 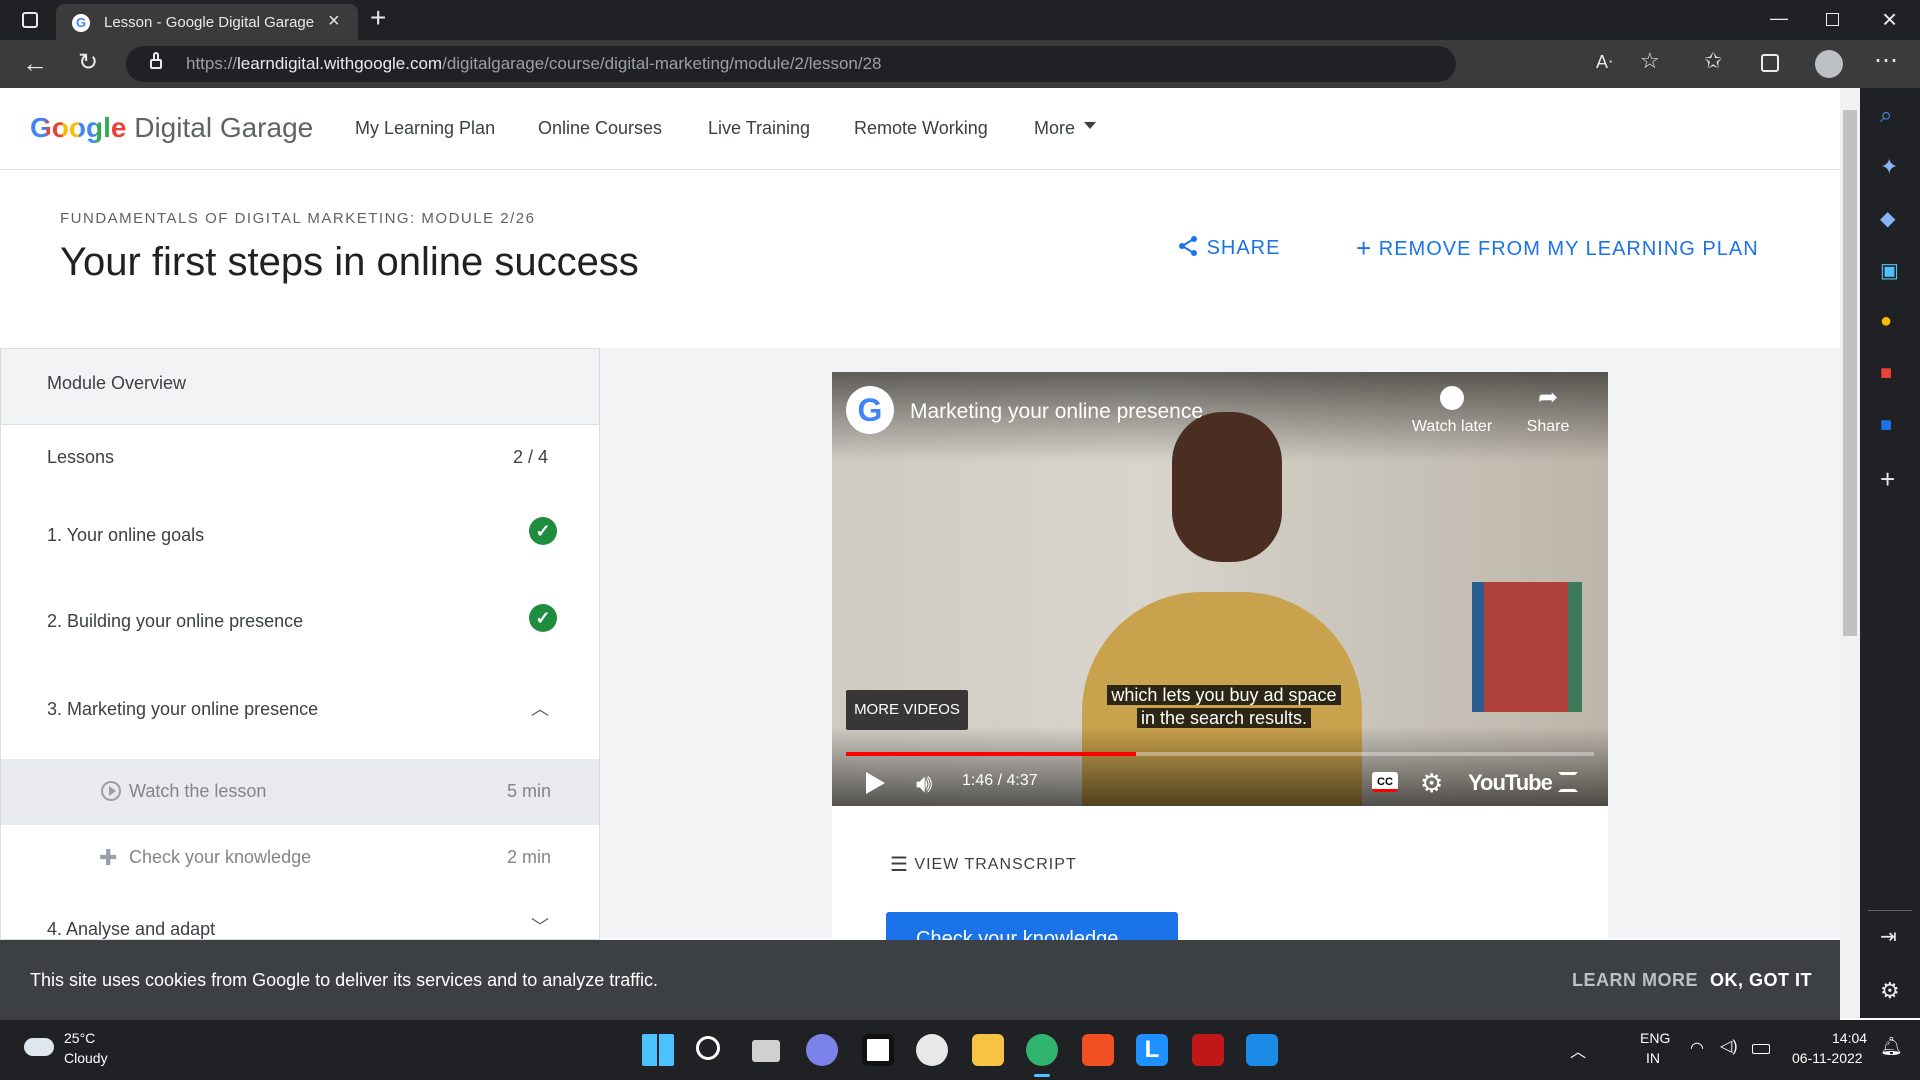 What do you see at coordinates (1889, 19) in the screenshot?
I see `close-window-icon: ×` at bounding box center [1889, 19].